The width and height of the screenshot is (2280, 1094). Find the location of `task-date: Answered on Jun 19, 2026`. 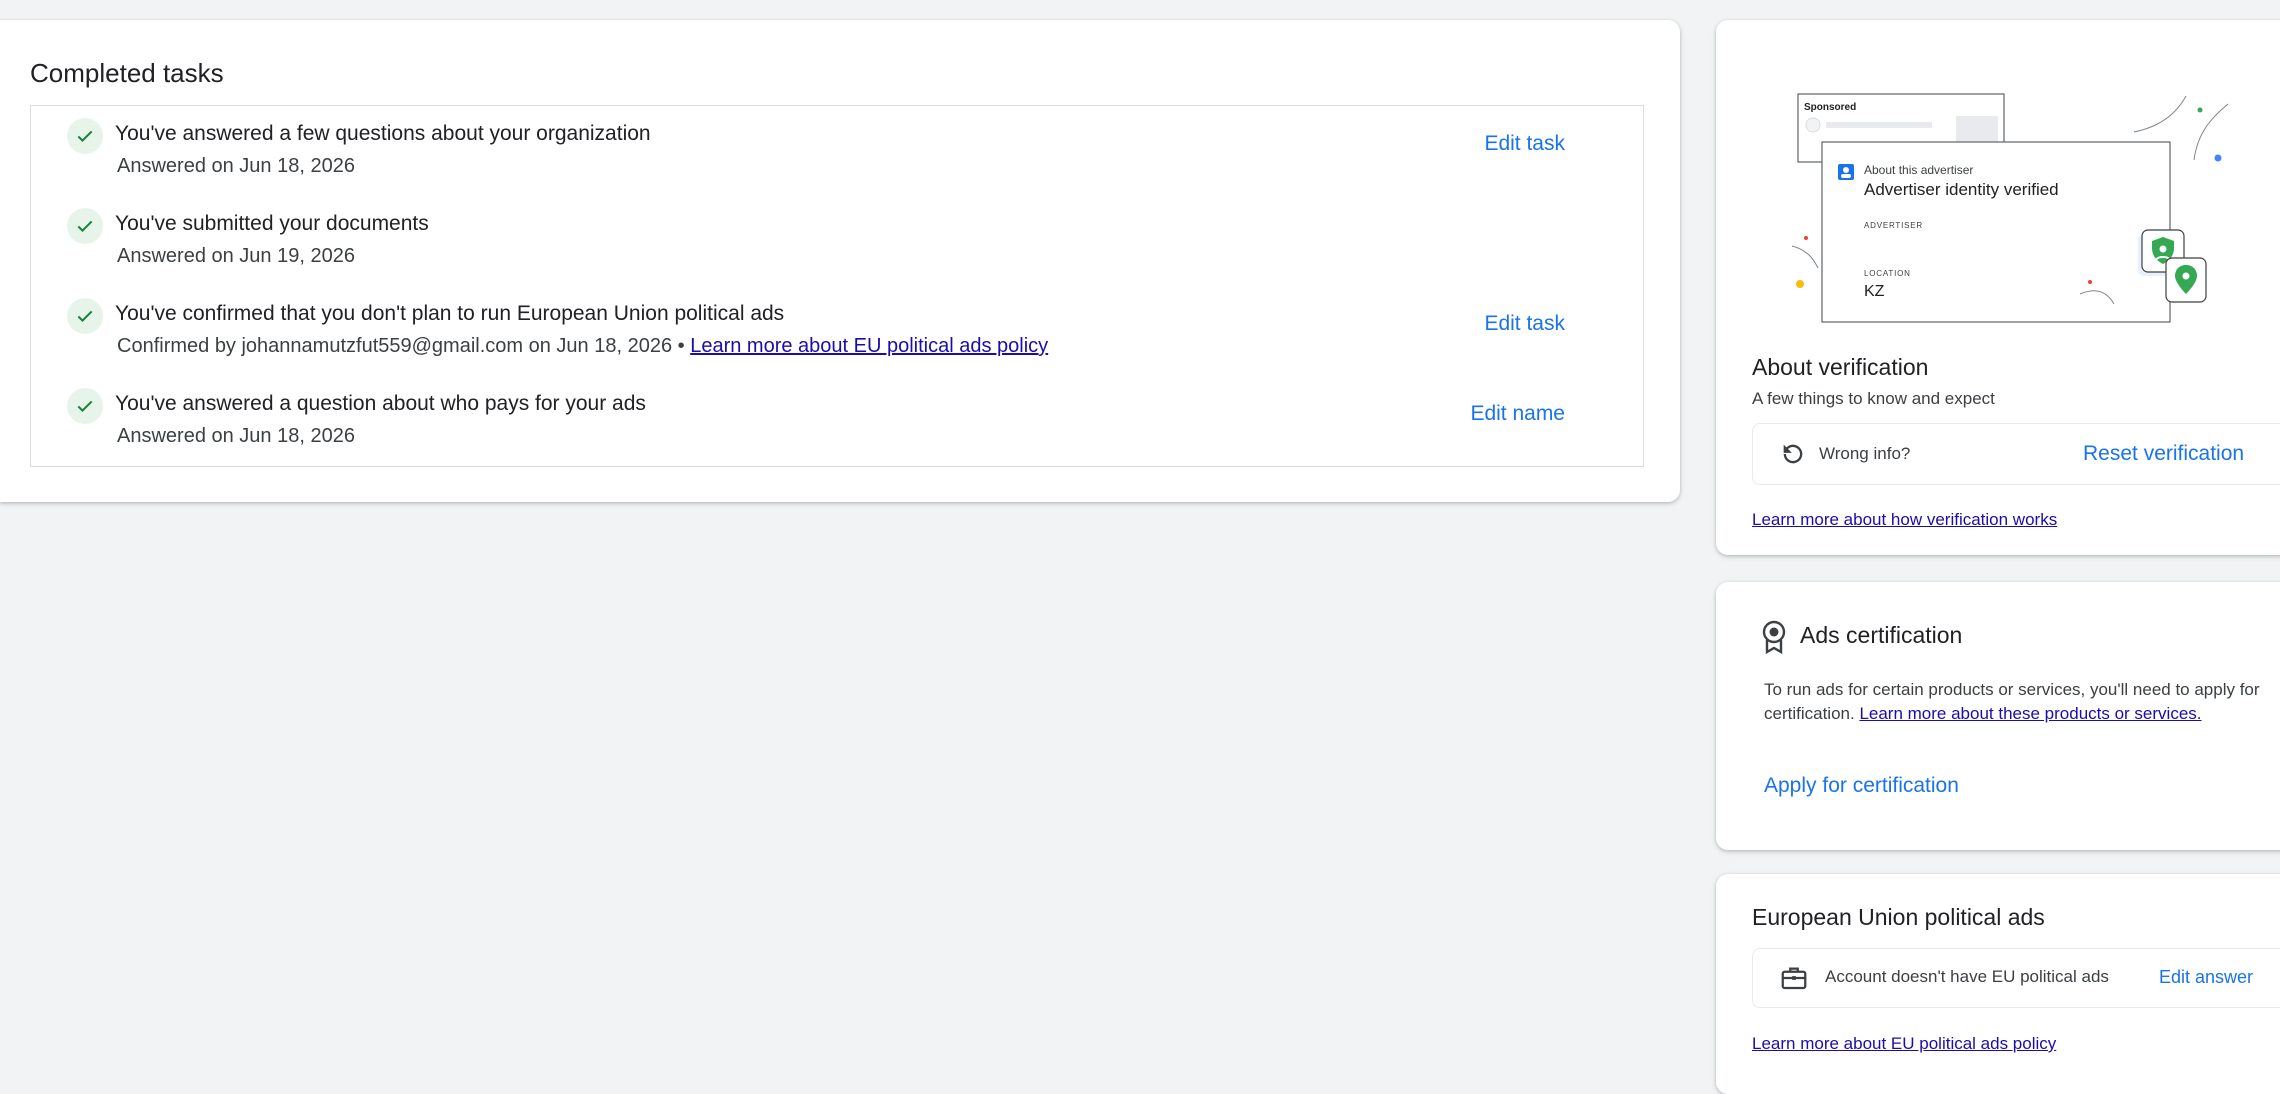

task-date: Answered on Jun 19, 2026 is located at coordinates (236, 256).